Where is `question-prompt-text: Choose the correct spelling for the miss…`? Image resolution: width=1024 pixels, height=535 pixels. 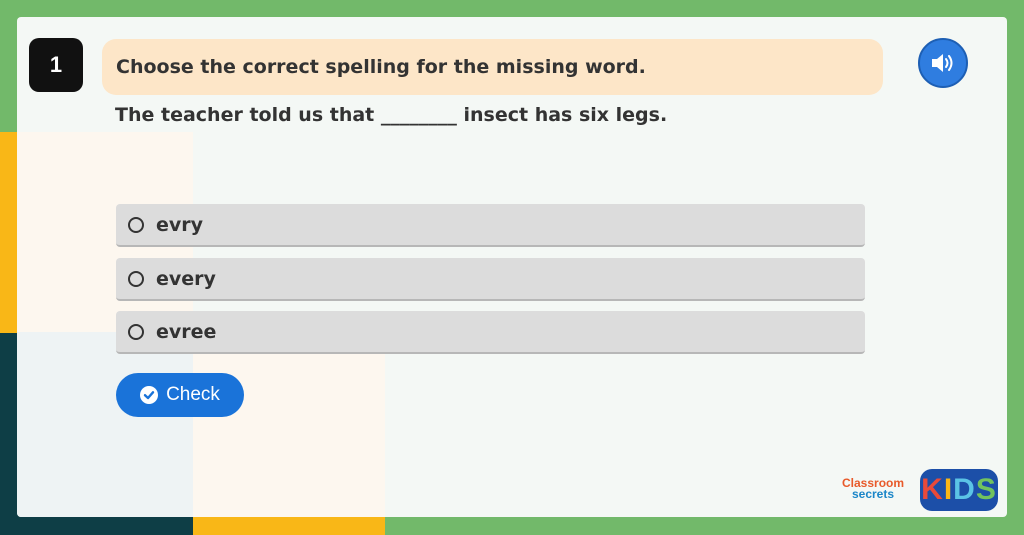
question-prompt-text: Choose the correct spelling for the miss… is located at coordinates (381, 67).